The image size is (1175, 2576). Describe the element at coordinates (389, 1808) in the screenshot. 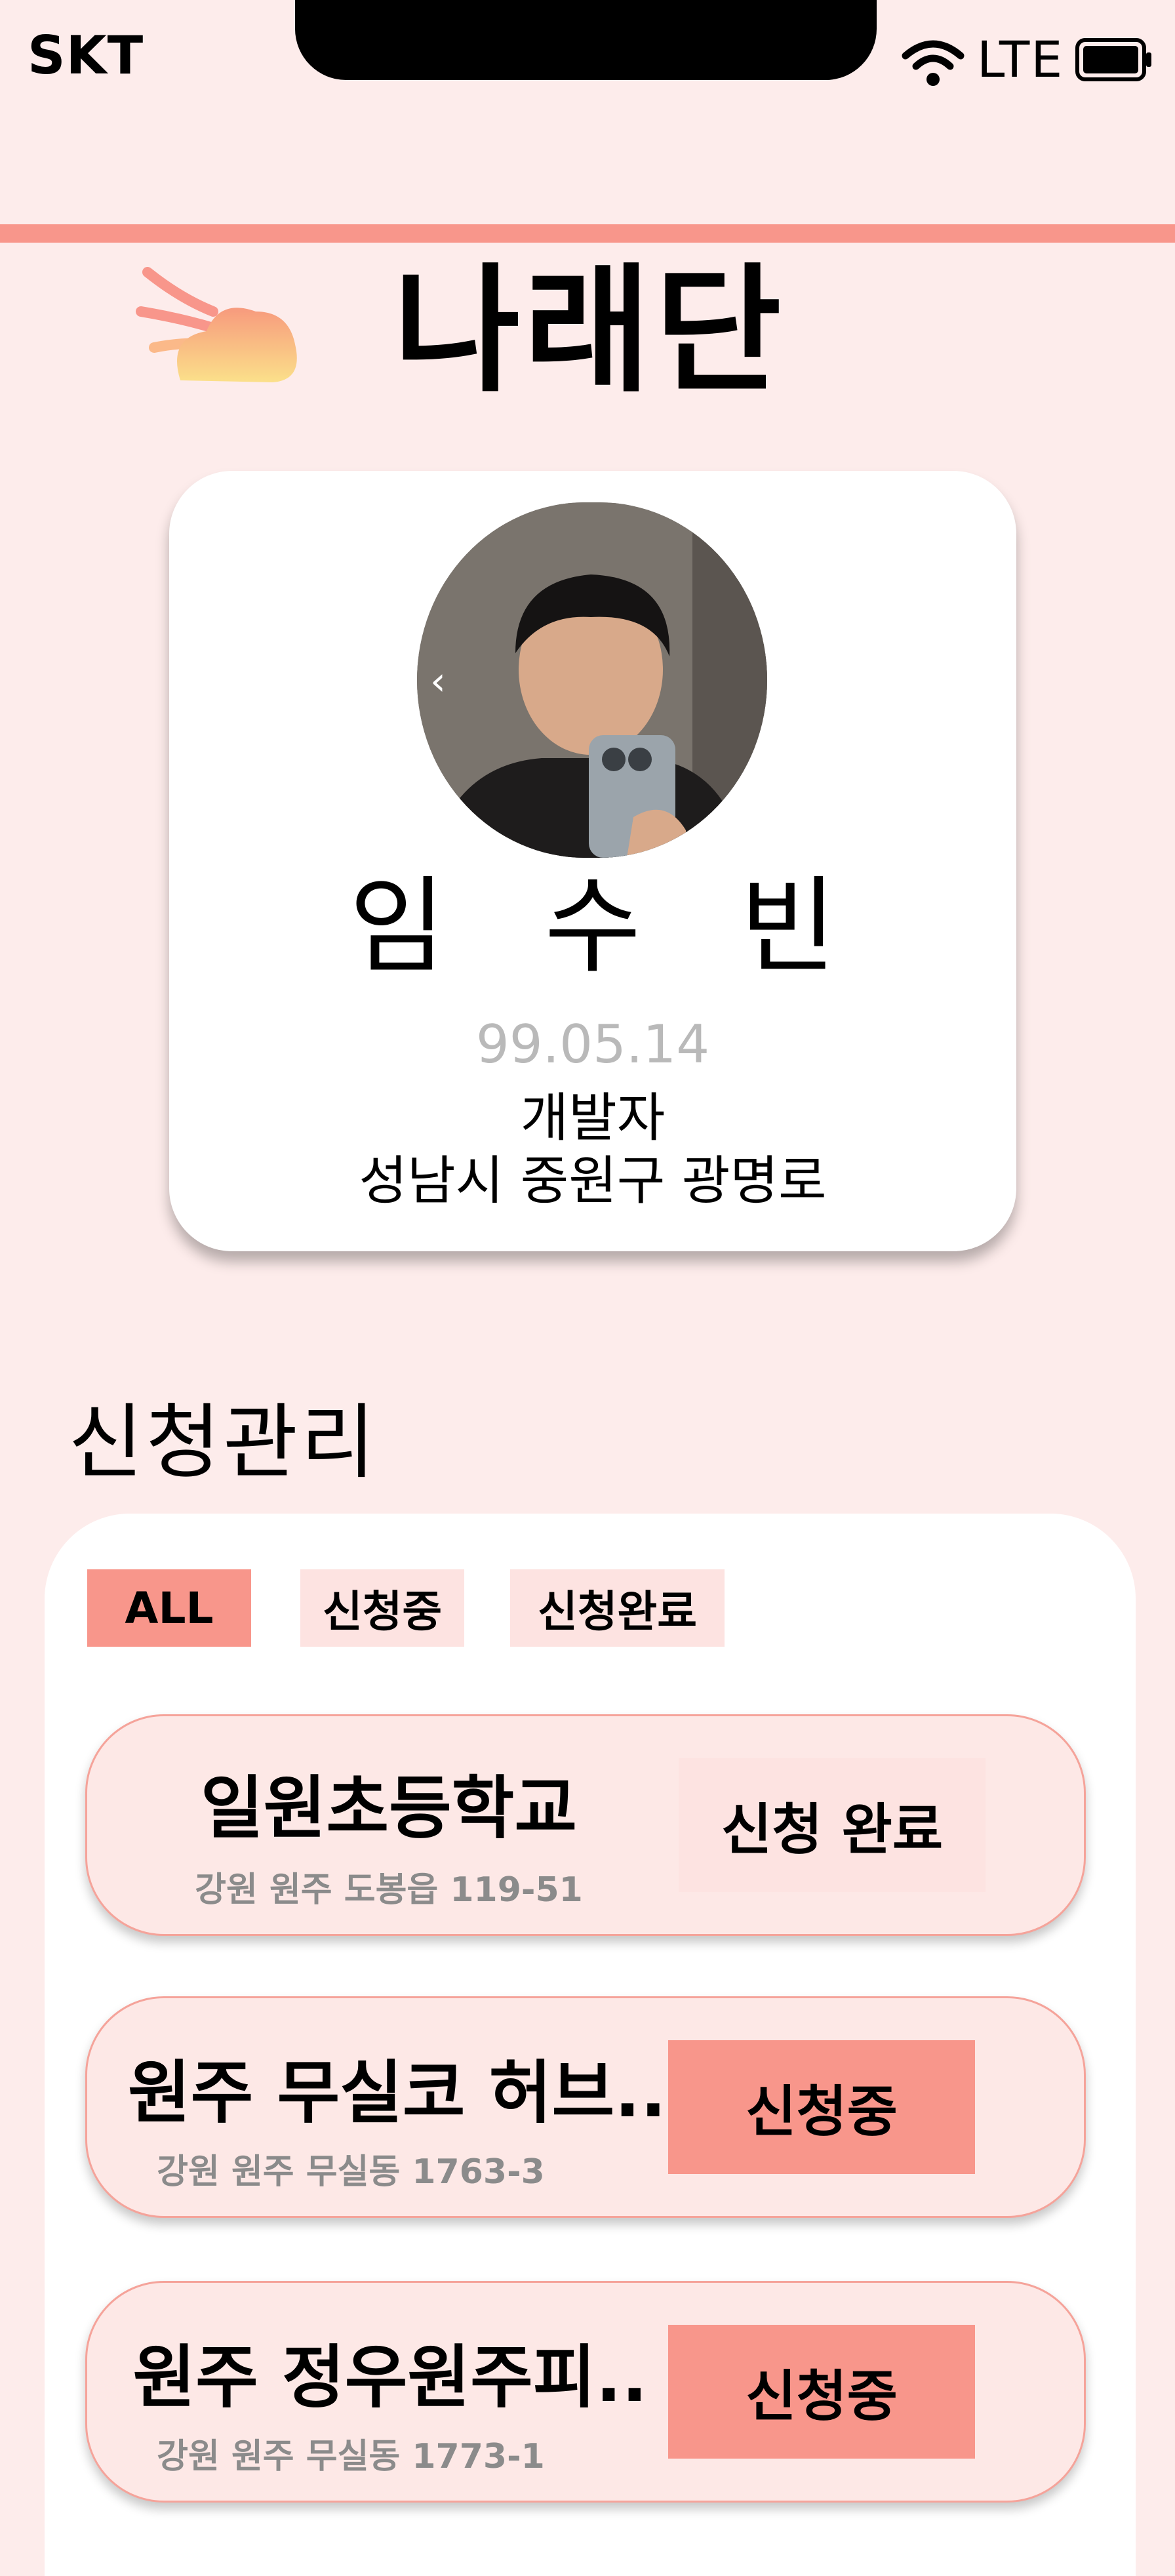

I see `school-name: 일원초등학교` at that location.